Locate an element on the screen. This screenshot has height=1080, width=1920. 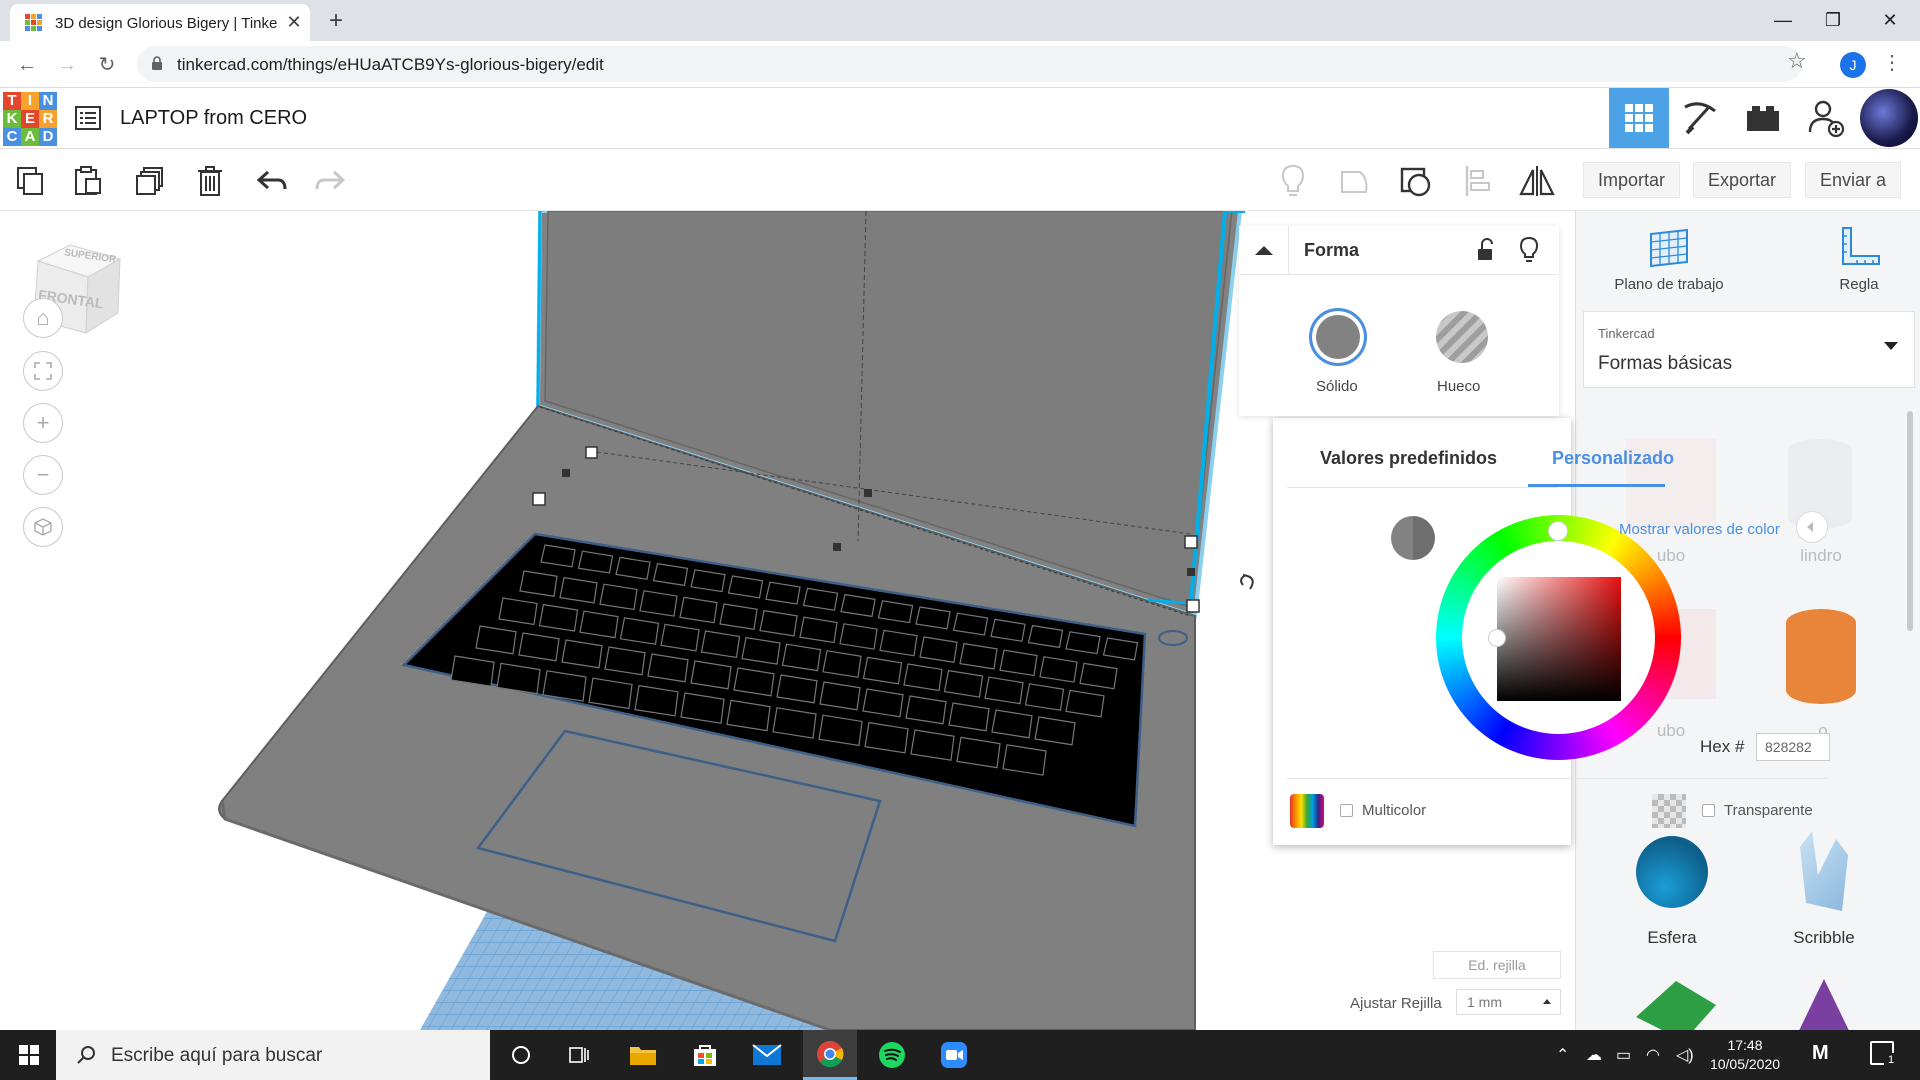
tab-custom: Personalizado is located at coordinates (1613, 458).